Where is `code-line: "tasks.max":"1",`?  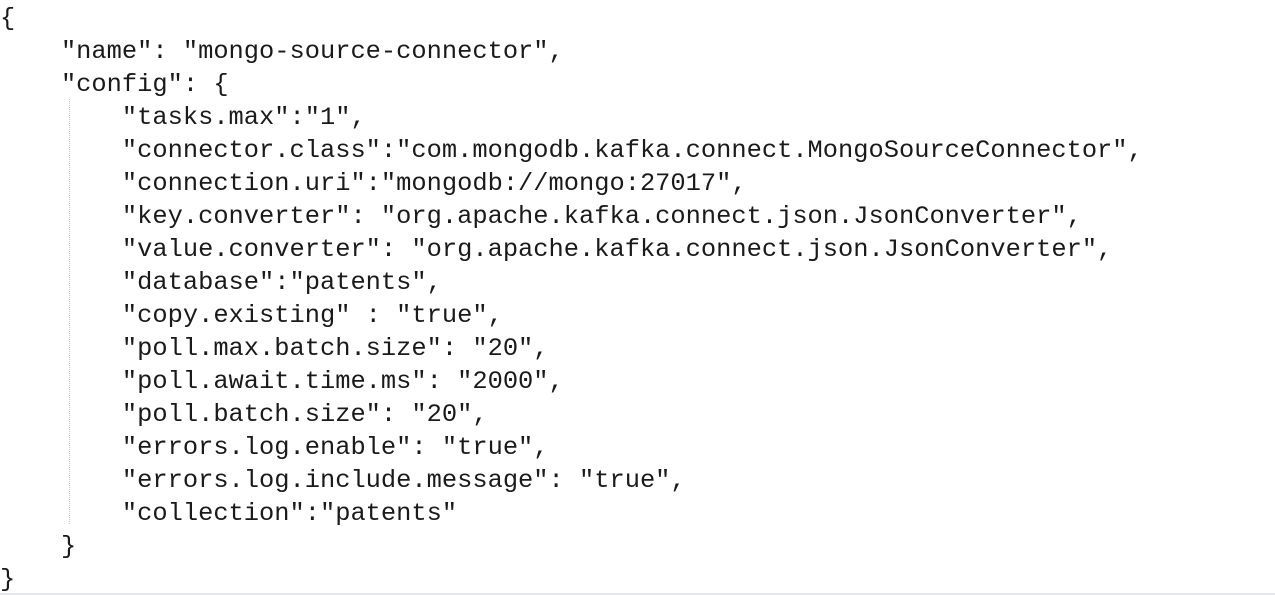
code-line: "tasks.max":"1", is located at coordinates (183, 117).